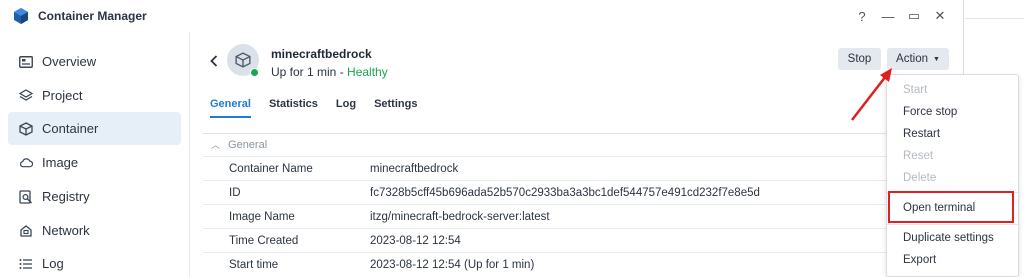  I want to click on sidebar-item-image: Image, so click(94, 162).